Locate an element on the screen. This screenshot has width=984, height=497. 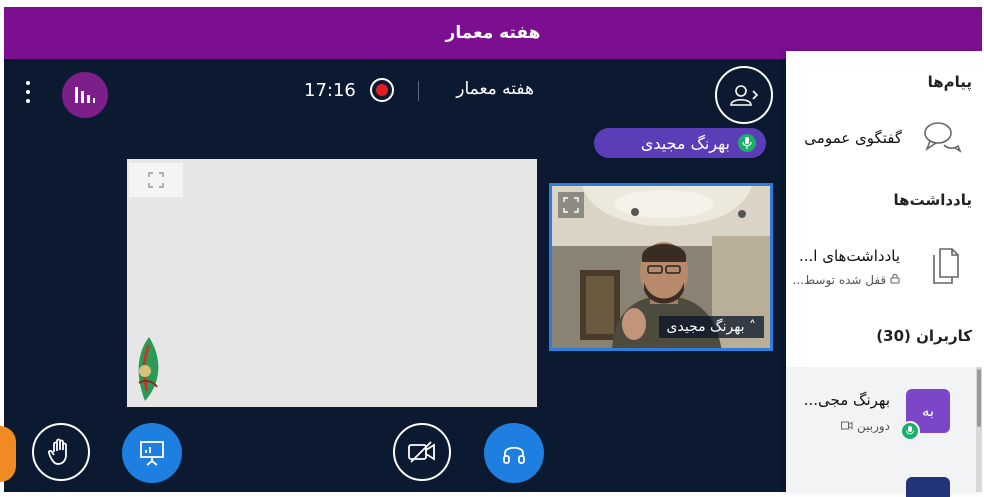
notes-heading: یادداشت‌ها is located at coordinates (932, 200).